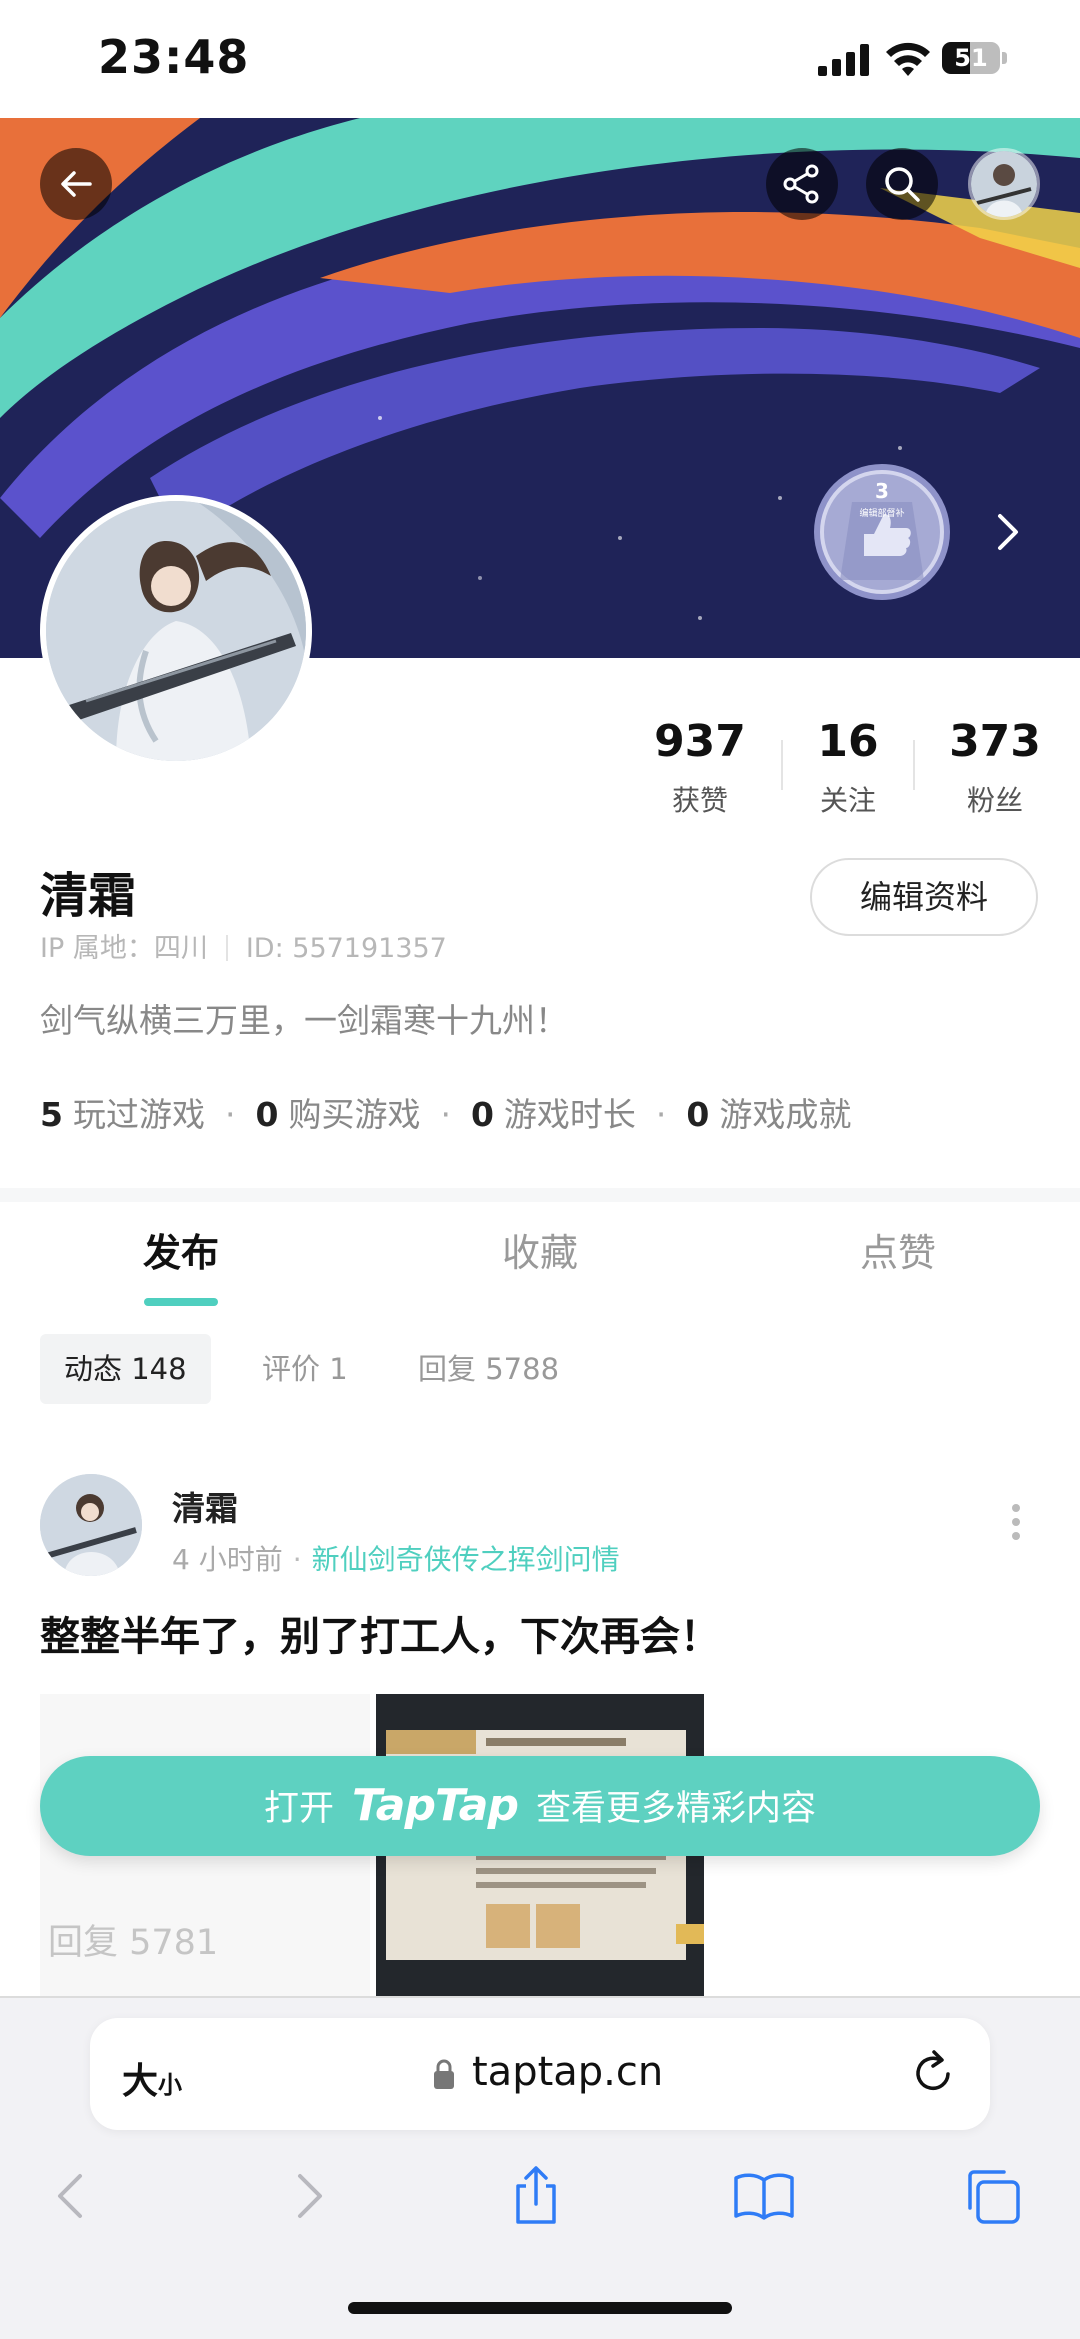 The height and width of the screenshot is (2339, 1080). What do you see at coordinates (124, 948) in the screenshot?
I see `ip-location: IP 属地：四川` at bounding box center [124, 948].